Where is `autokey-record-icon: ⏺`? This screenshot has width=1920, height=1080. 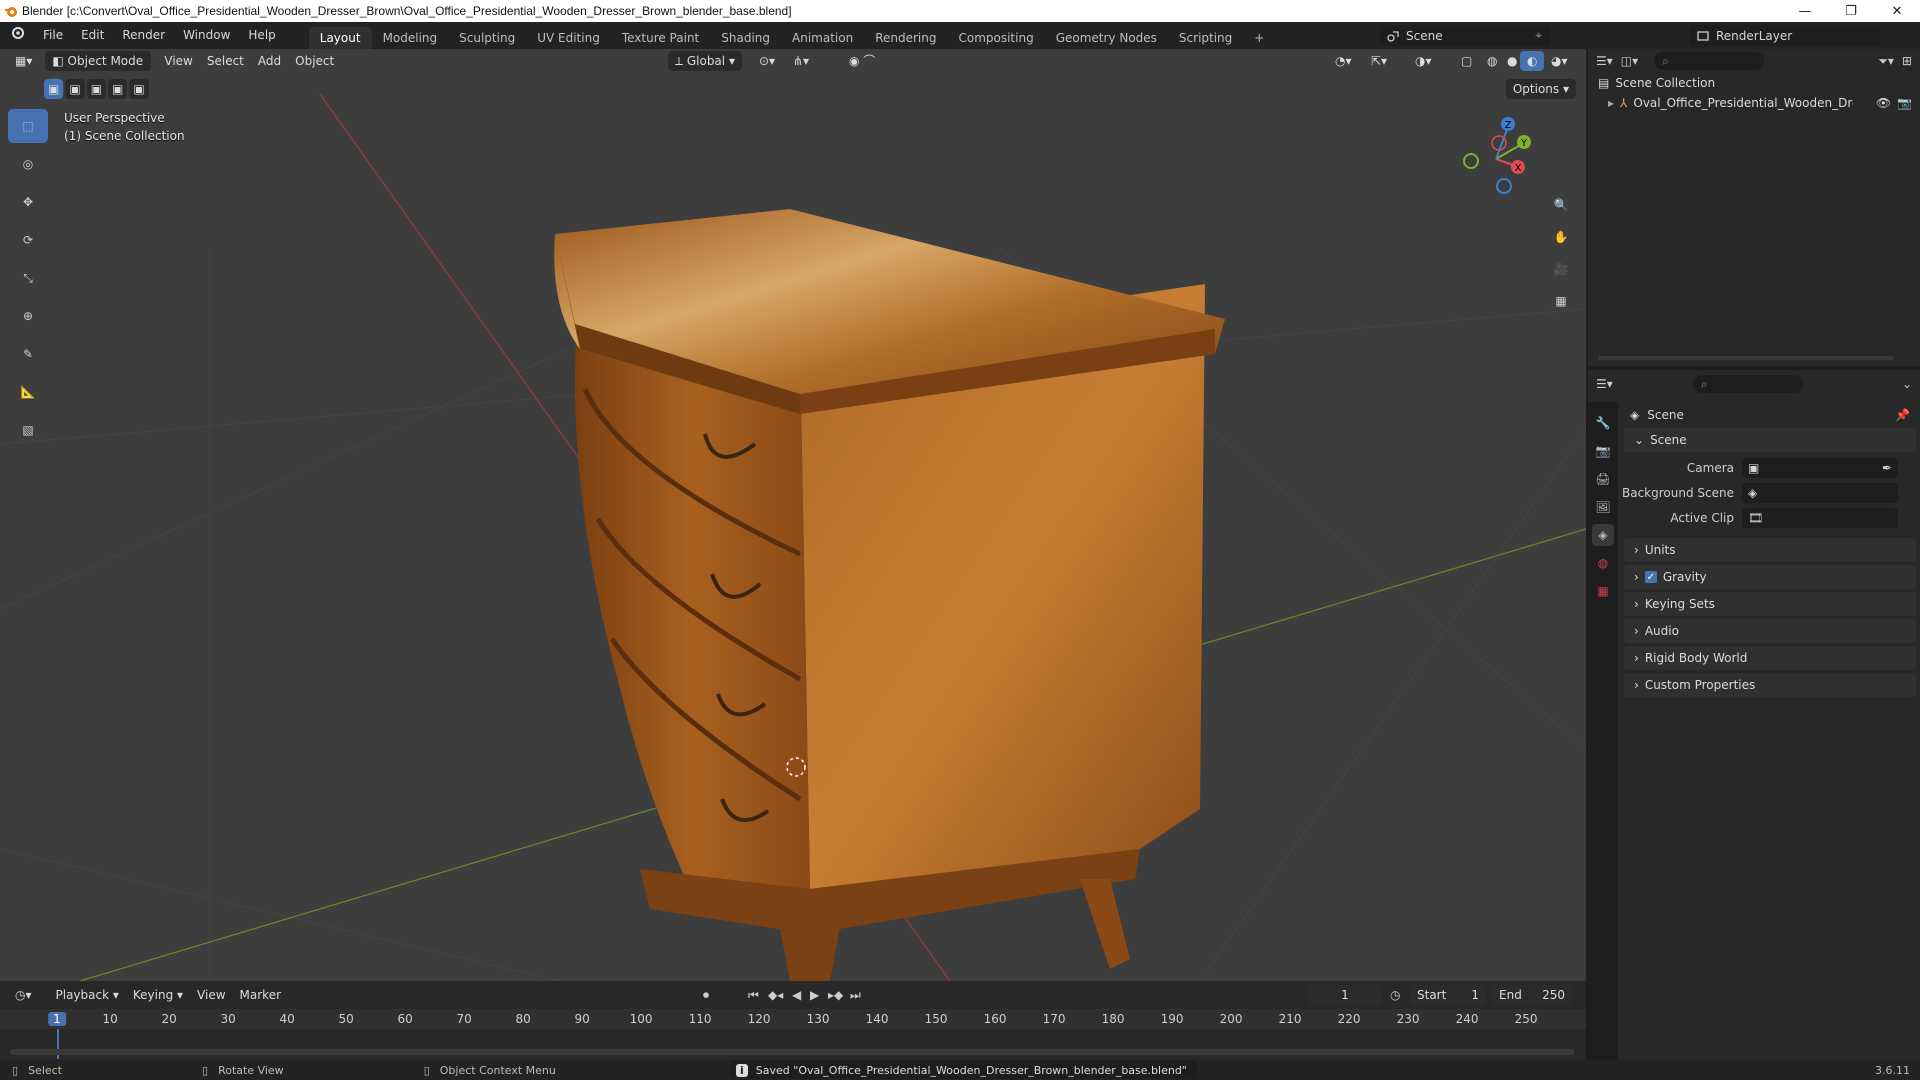
autokey-record-icon: ⏺ is located at coordinates (706, 995).